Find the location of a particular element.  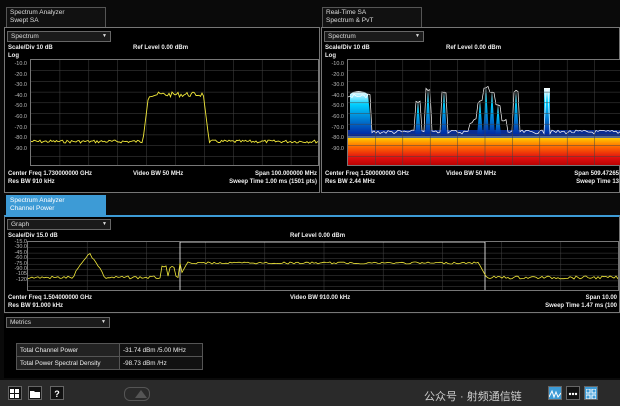

sweep-time: Sweep Time 1.47 ms (100 is located at coordinates (581, 306).